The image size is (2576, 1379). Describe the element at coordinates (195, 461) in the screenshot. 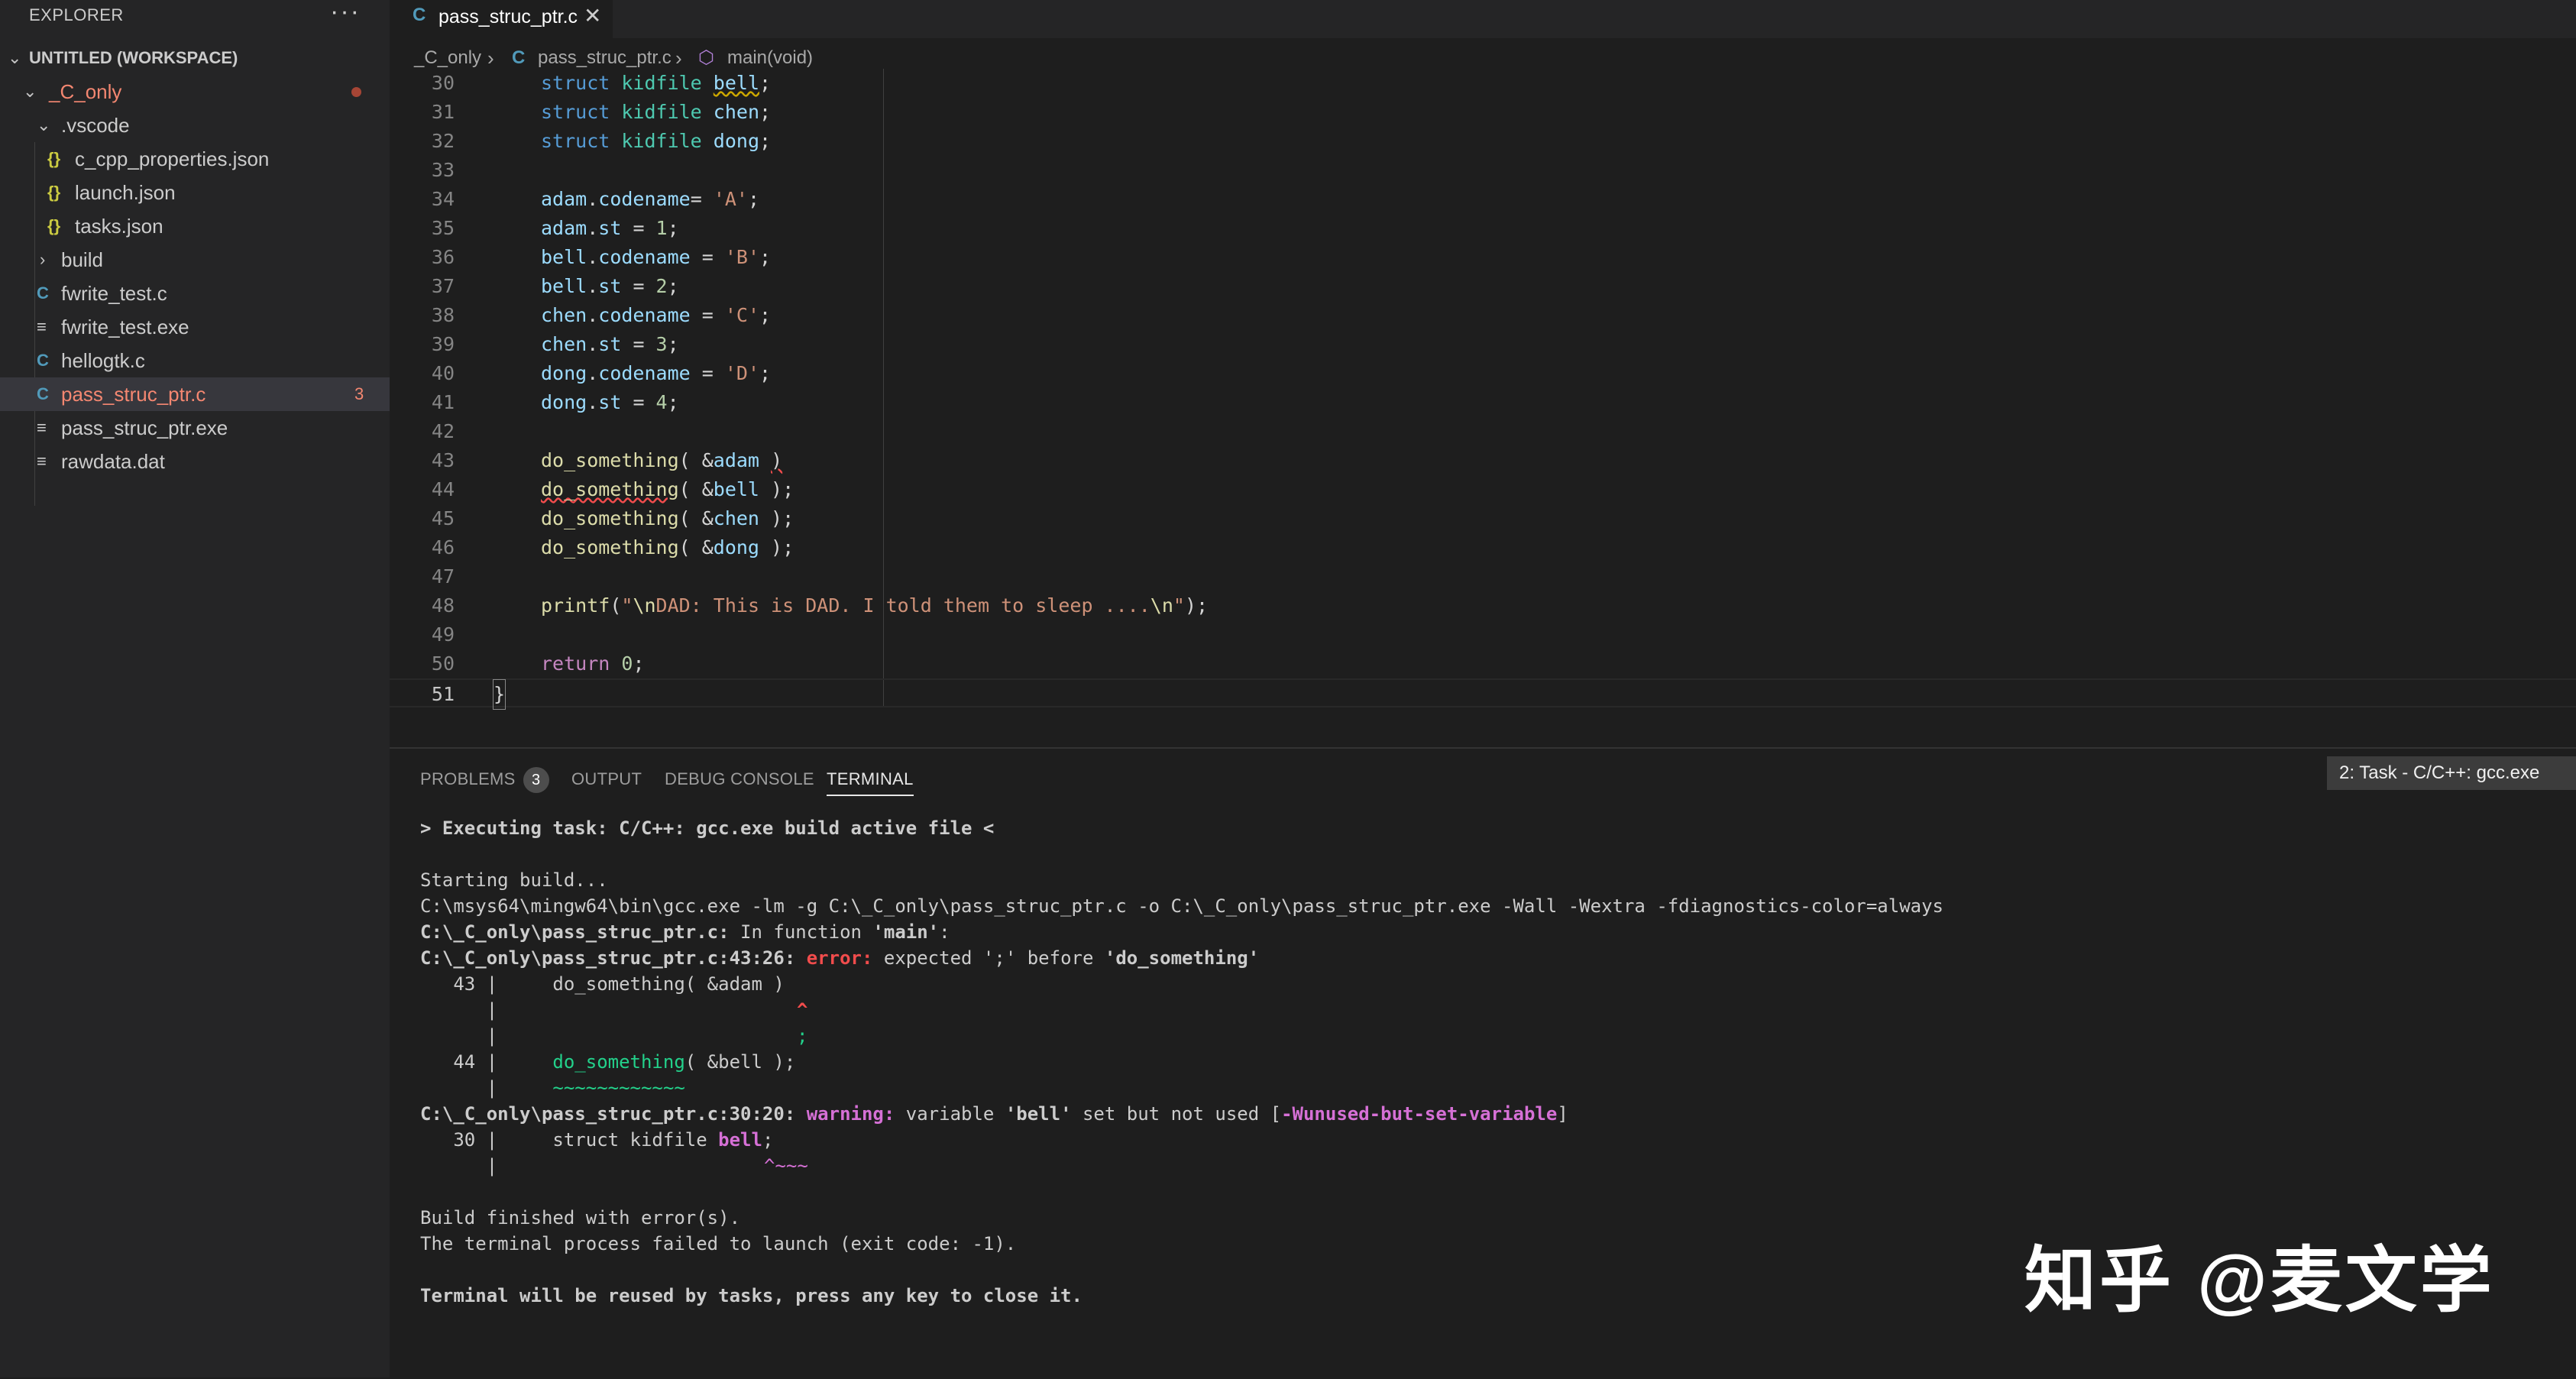

I see `file-rawdata-dat: ≡ rawdata.dat` at that location.